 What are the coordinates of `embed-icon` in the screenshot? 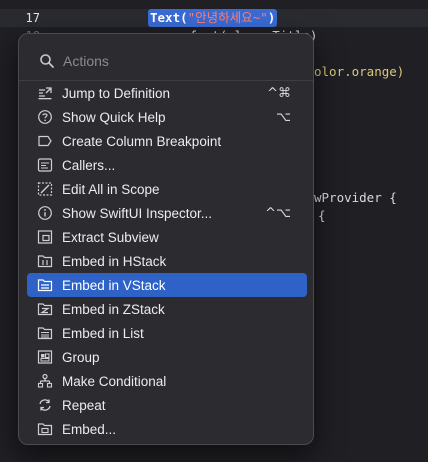 It's located at (45, 429).